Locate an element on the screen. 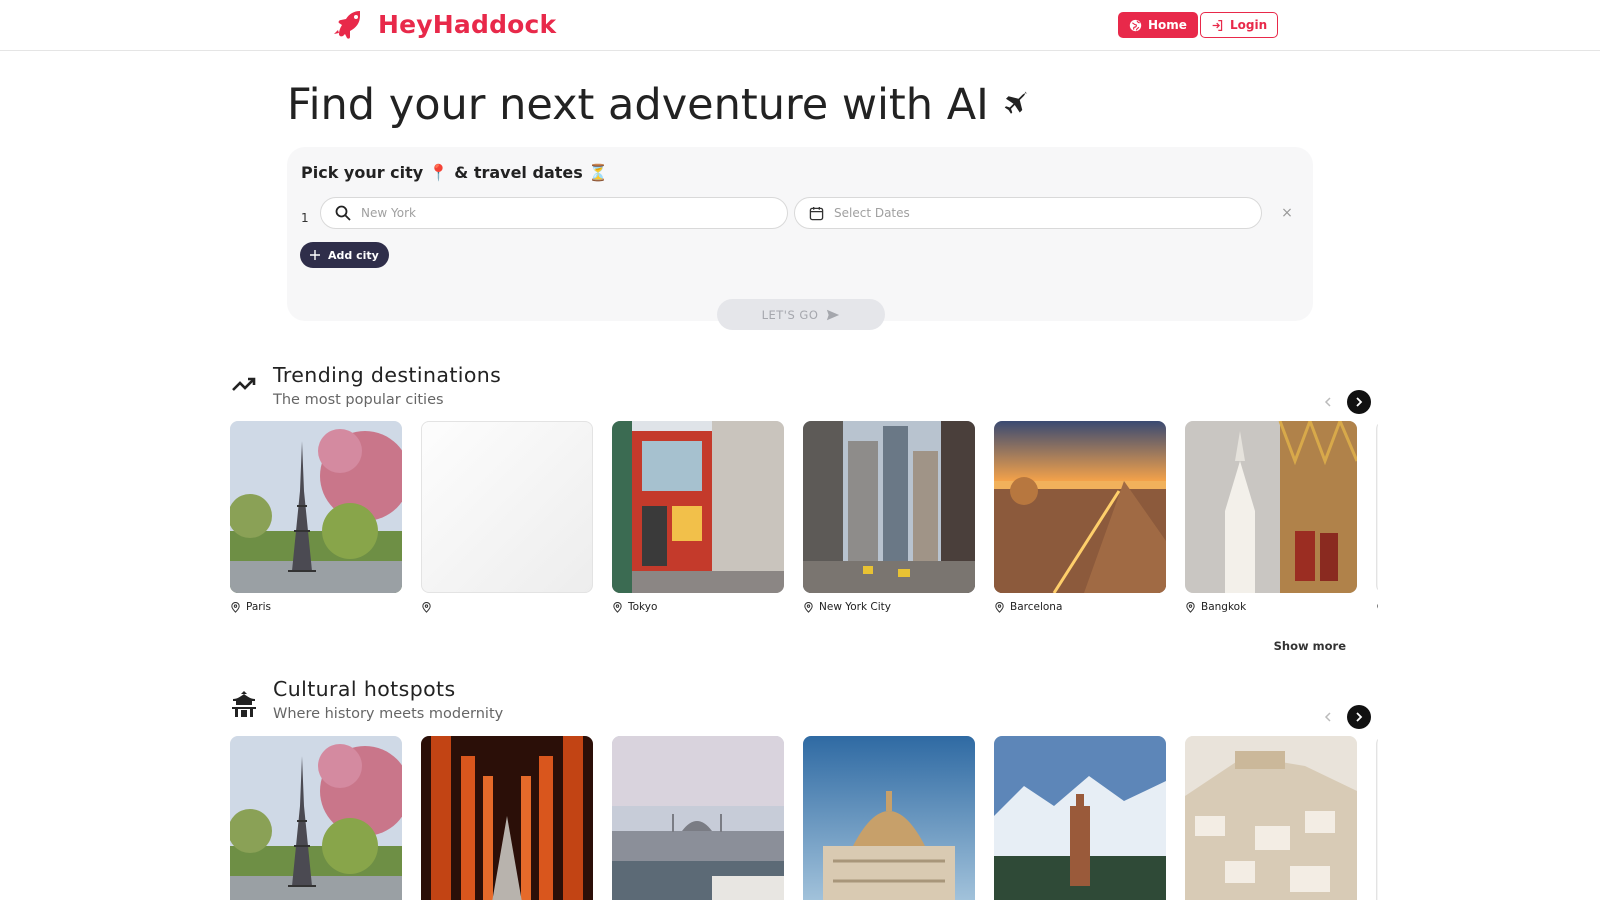 This screenshot has height=900, width=1600. section-title: Cultural hotspots is located at coordinates (364, 689).